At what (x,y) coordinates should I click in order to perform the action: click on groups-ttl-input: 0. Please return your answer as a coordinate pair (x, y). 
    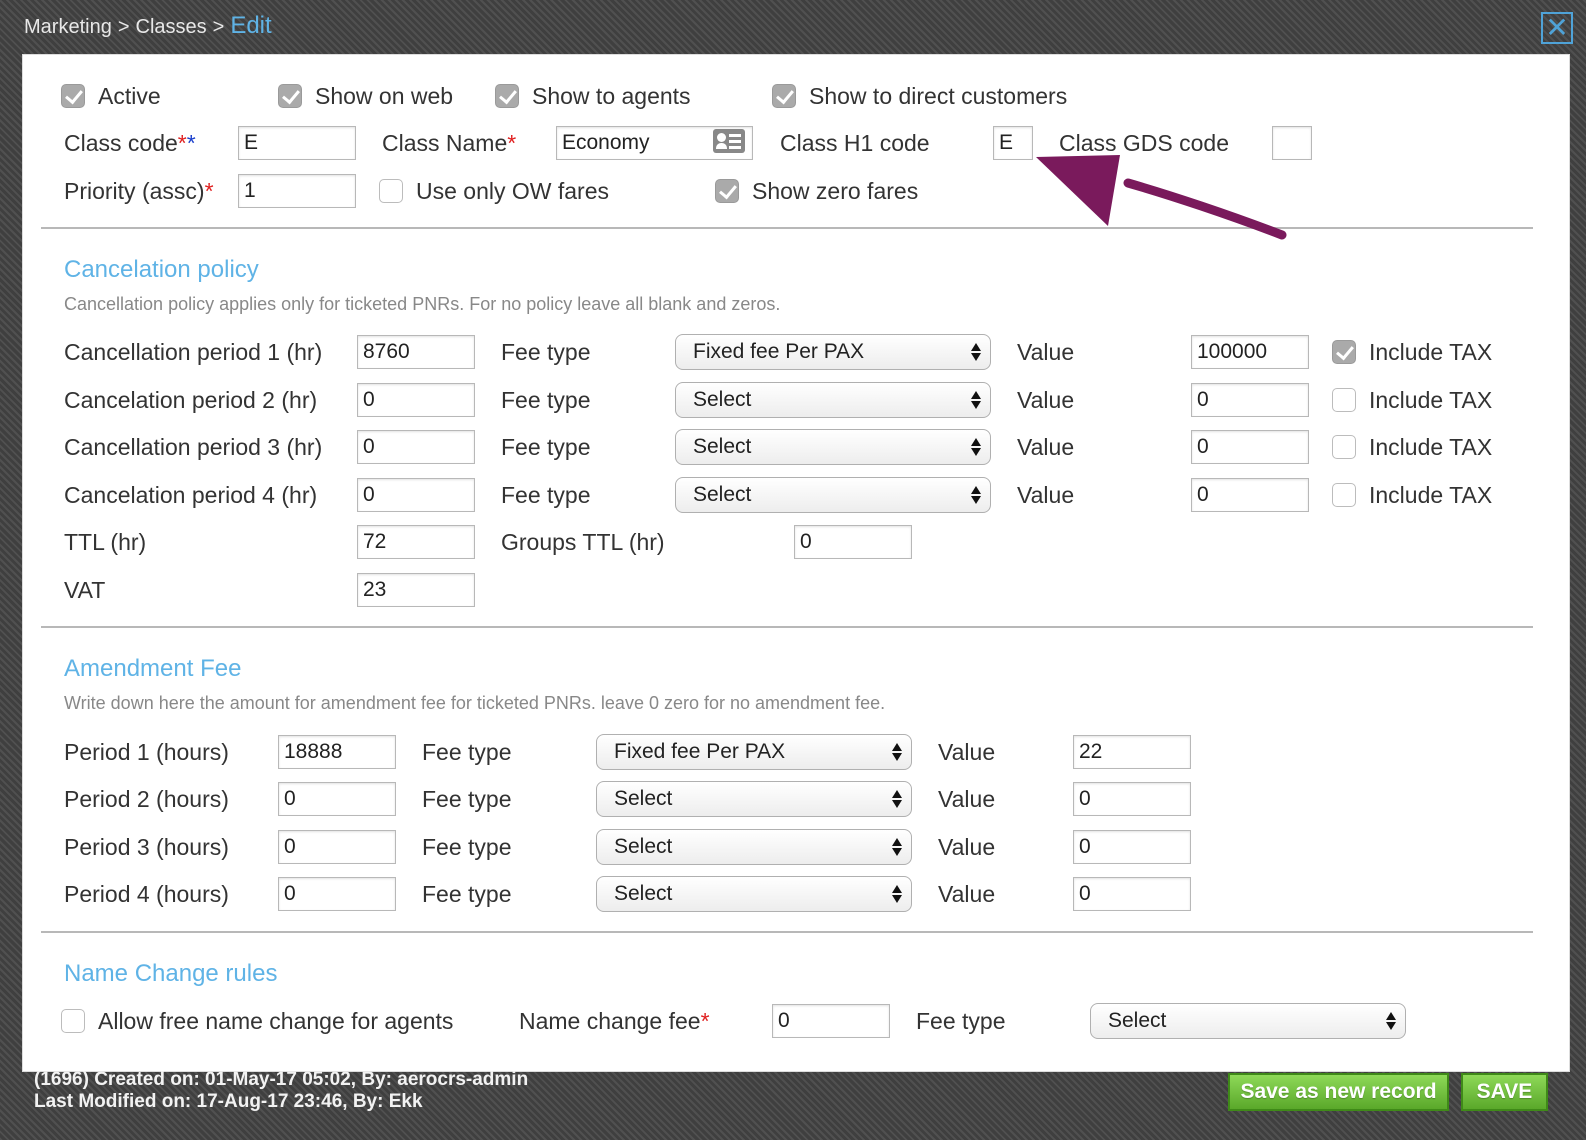
    Looking at the image, I should click on (853, 542).